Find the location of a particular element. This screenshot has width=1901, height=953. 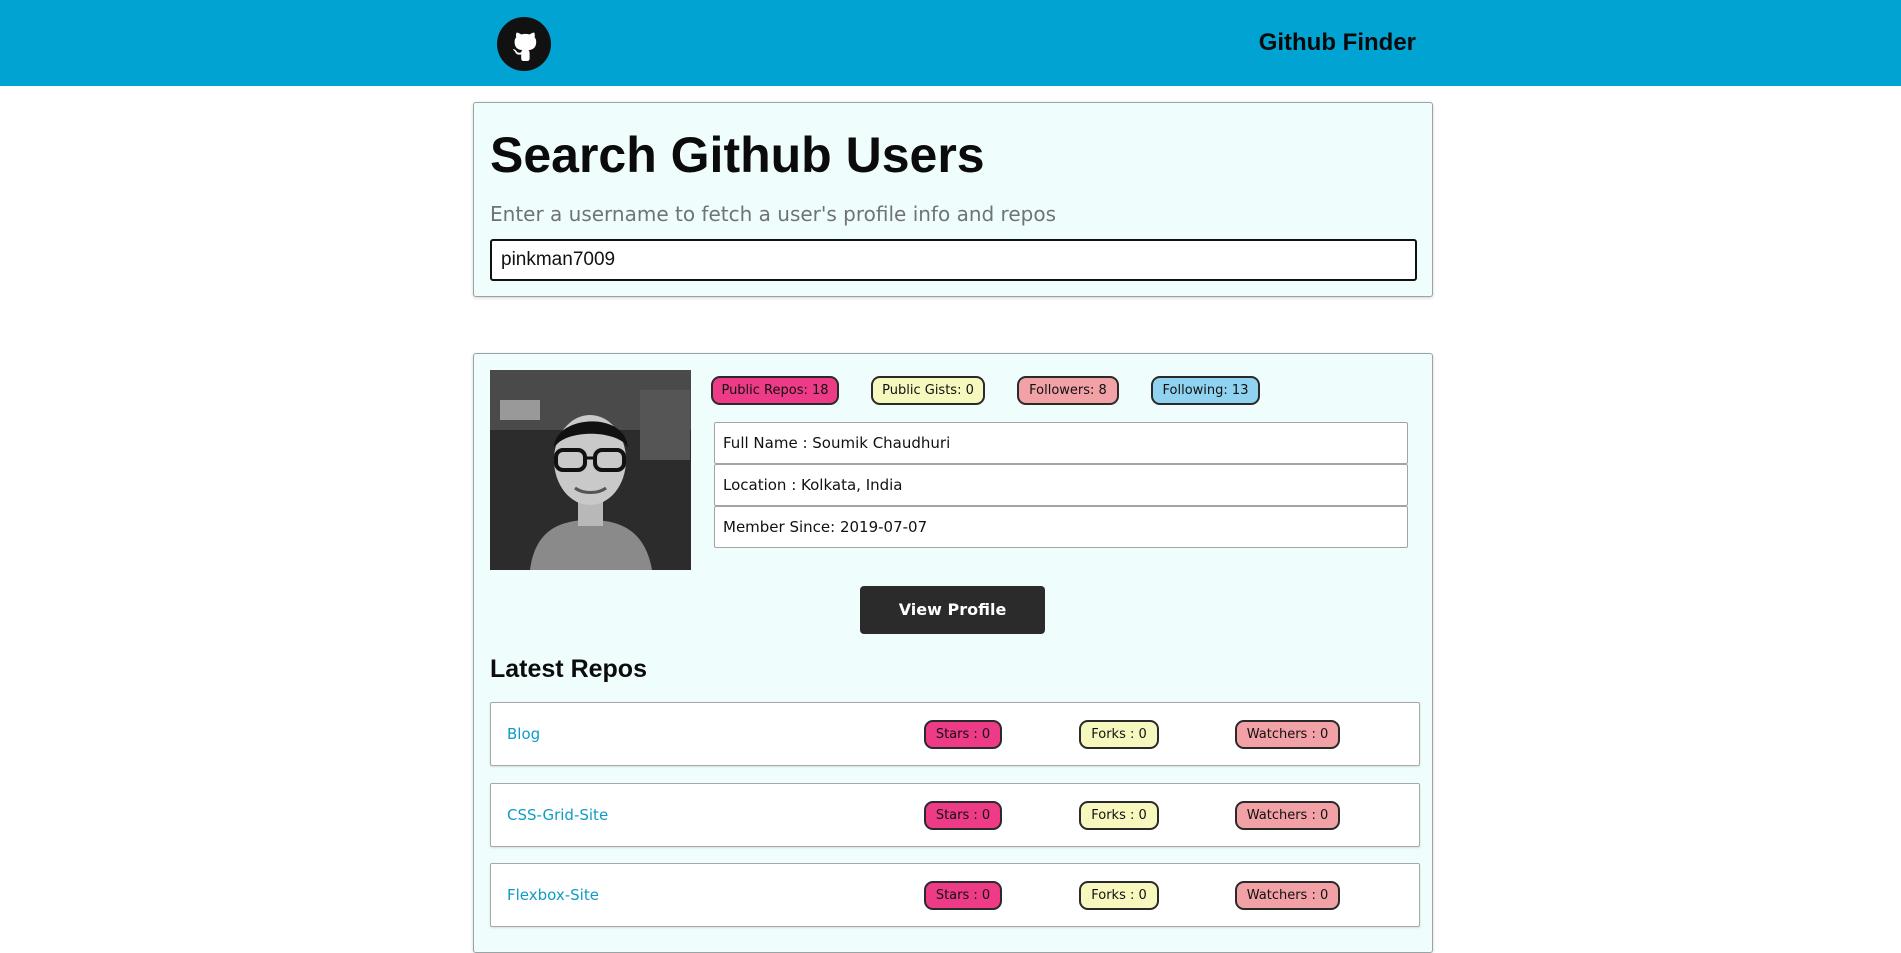

repo-link-css-grid-site: CSS-Grid-Site is located at coordinates (557, 815).